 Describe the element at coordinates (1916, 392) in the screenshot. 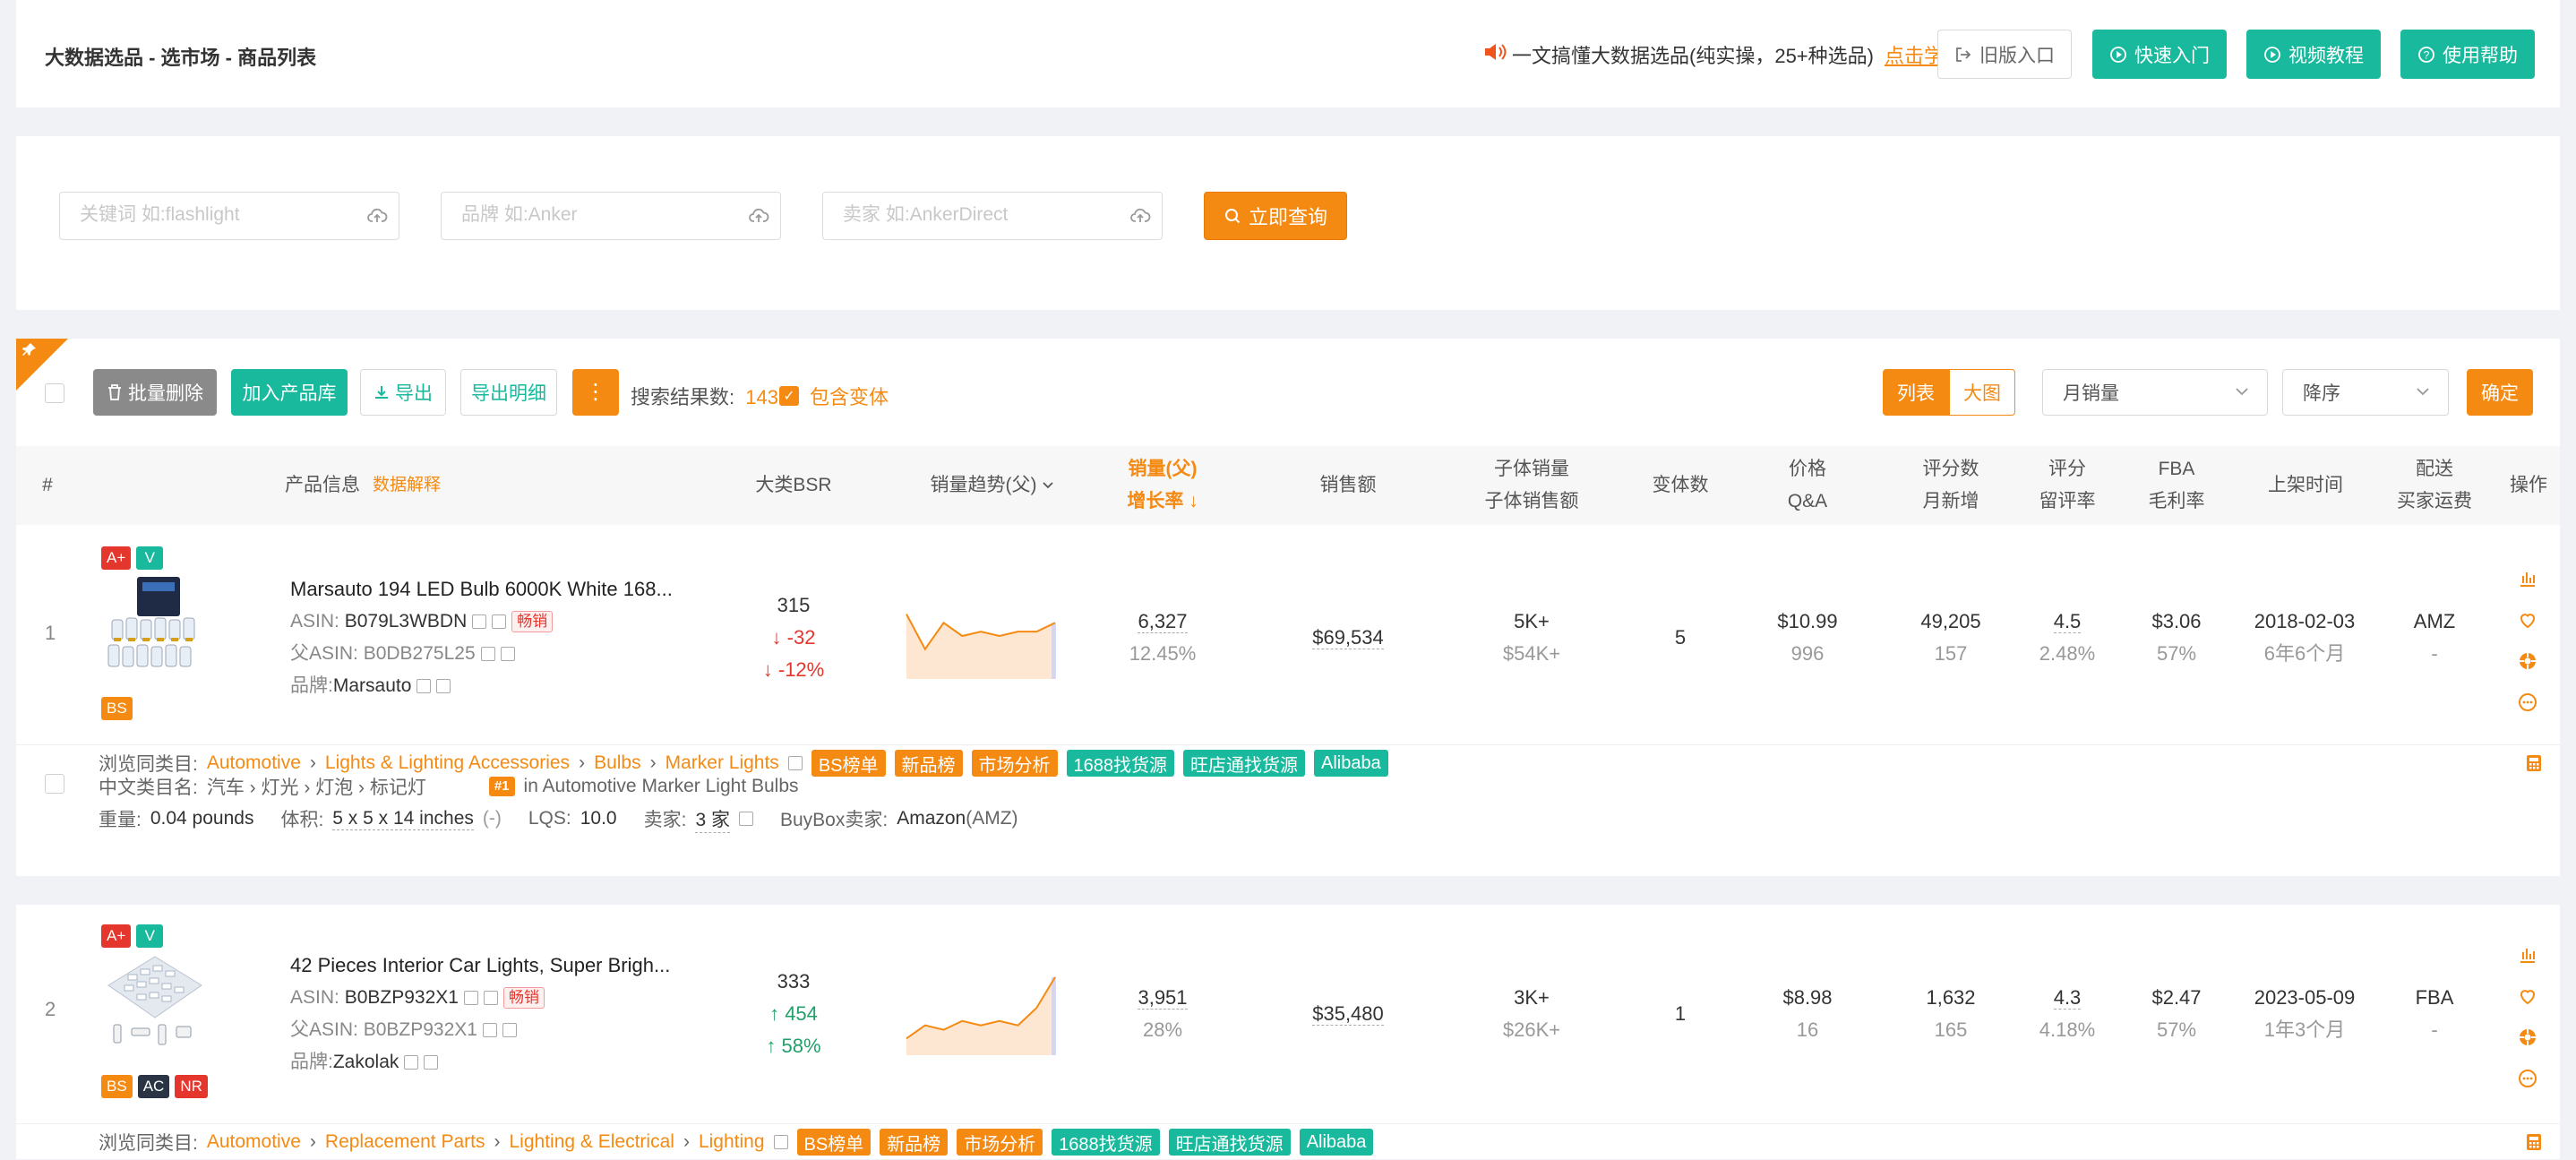

I see `view-list-button: 列表` at that location.